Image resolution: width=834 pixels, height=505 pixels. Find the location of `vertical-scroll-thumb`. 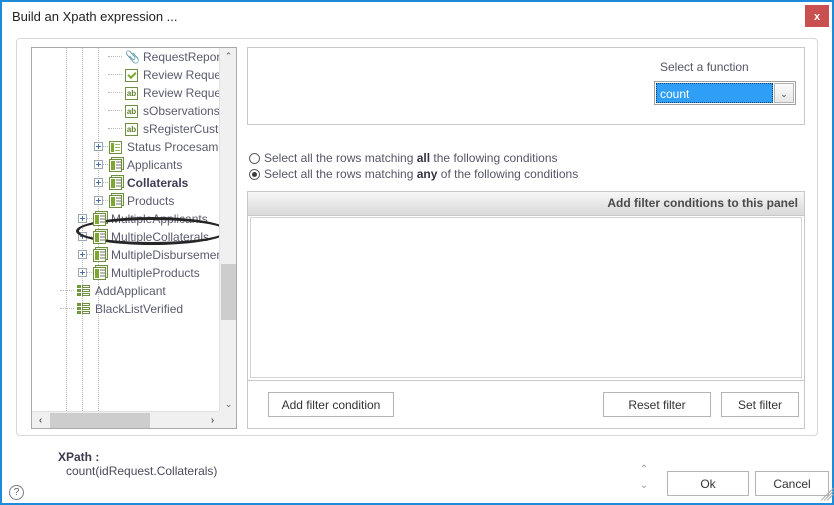

vertical-scroll-thumb is located at coordinates (228, 292).